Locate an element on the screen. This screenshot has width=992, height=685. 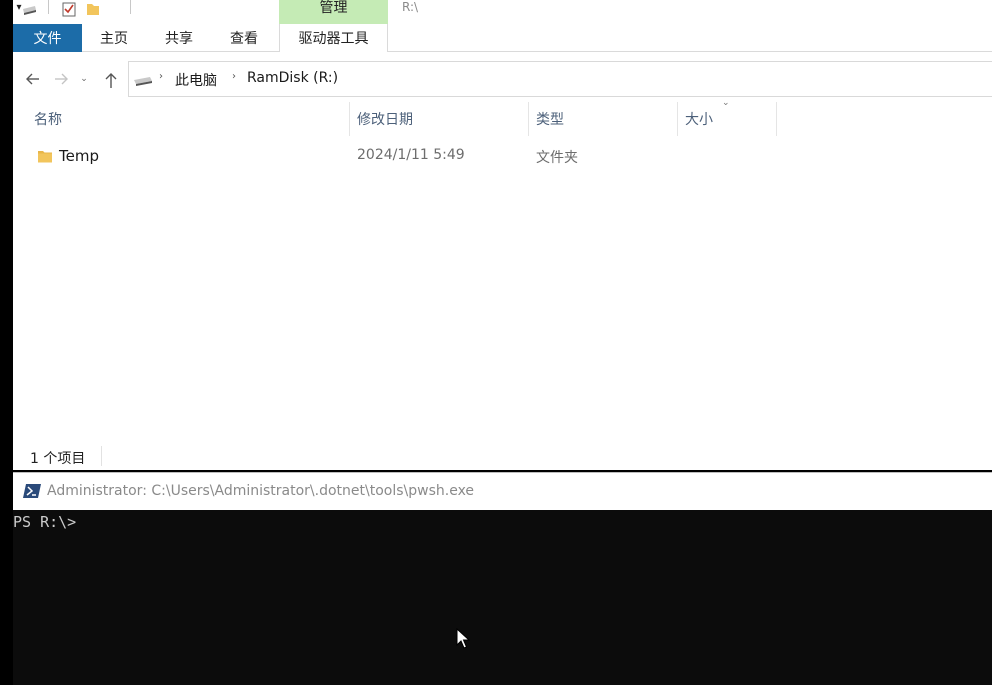
arrow-left-icon is located at coordinates (32, 79).